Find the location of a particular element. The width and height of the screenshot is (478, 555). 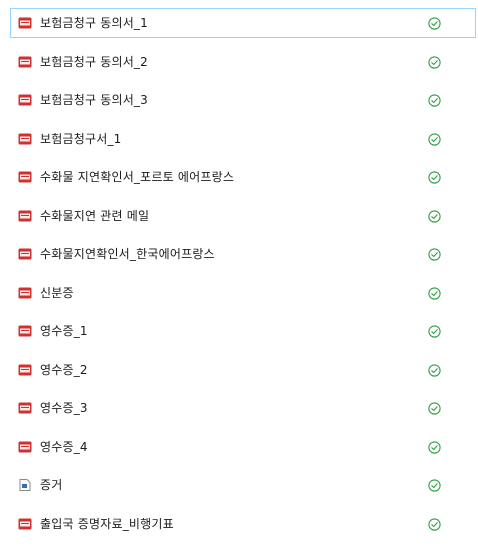

file-row: 영수증_3 is located at coordinates (243, 408).